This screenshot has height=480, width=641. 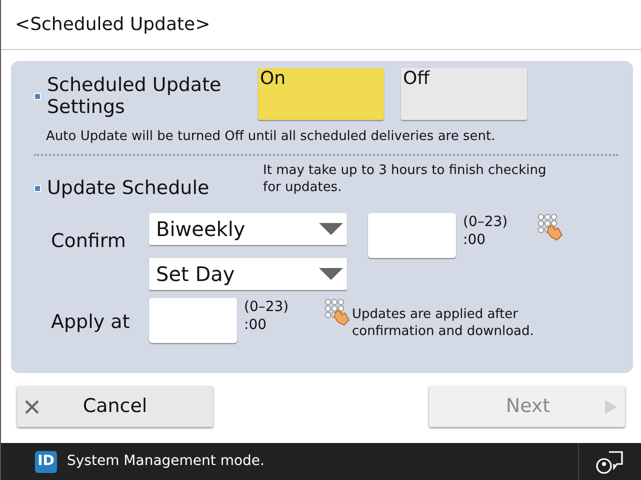 I want to click on apply-label: Apply at, so click(x=90, y=322).